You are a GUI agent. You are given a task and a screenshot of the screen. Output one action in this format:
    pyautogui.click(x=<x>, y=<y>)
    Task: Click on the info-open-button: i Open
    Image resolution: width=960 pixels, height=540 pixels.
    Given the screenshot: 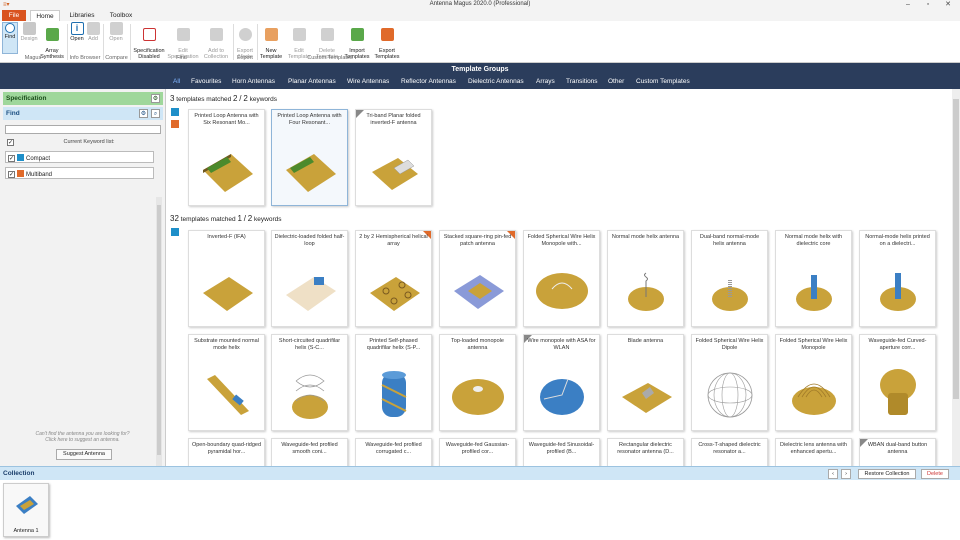 What is the action you would take?
    pyautogui.click(x=77, y=38)
    